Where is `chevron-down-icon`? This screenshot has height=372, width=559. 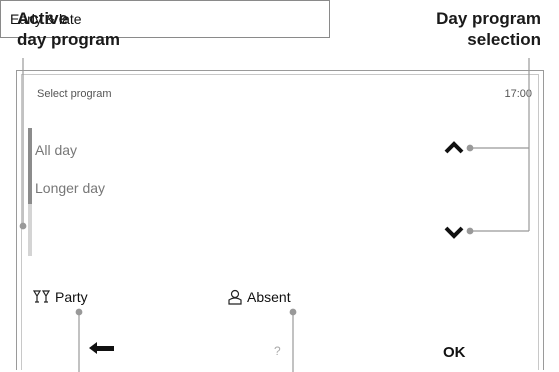 chevron-down-icon is located at coordinates (454, 232).